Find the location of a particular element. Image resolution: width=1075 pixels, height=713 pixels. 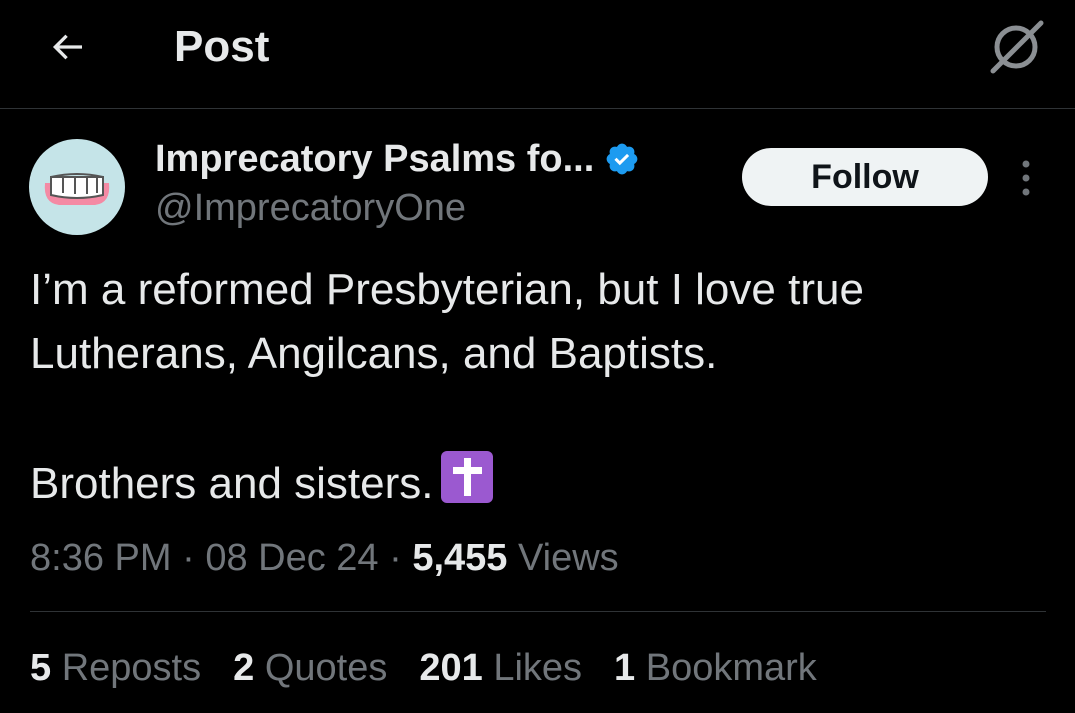

bookmarks-count: 1 is located at coordinates (625, 668).